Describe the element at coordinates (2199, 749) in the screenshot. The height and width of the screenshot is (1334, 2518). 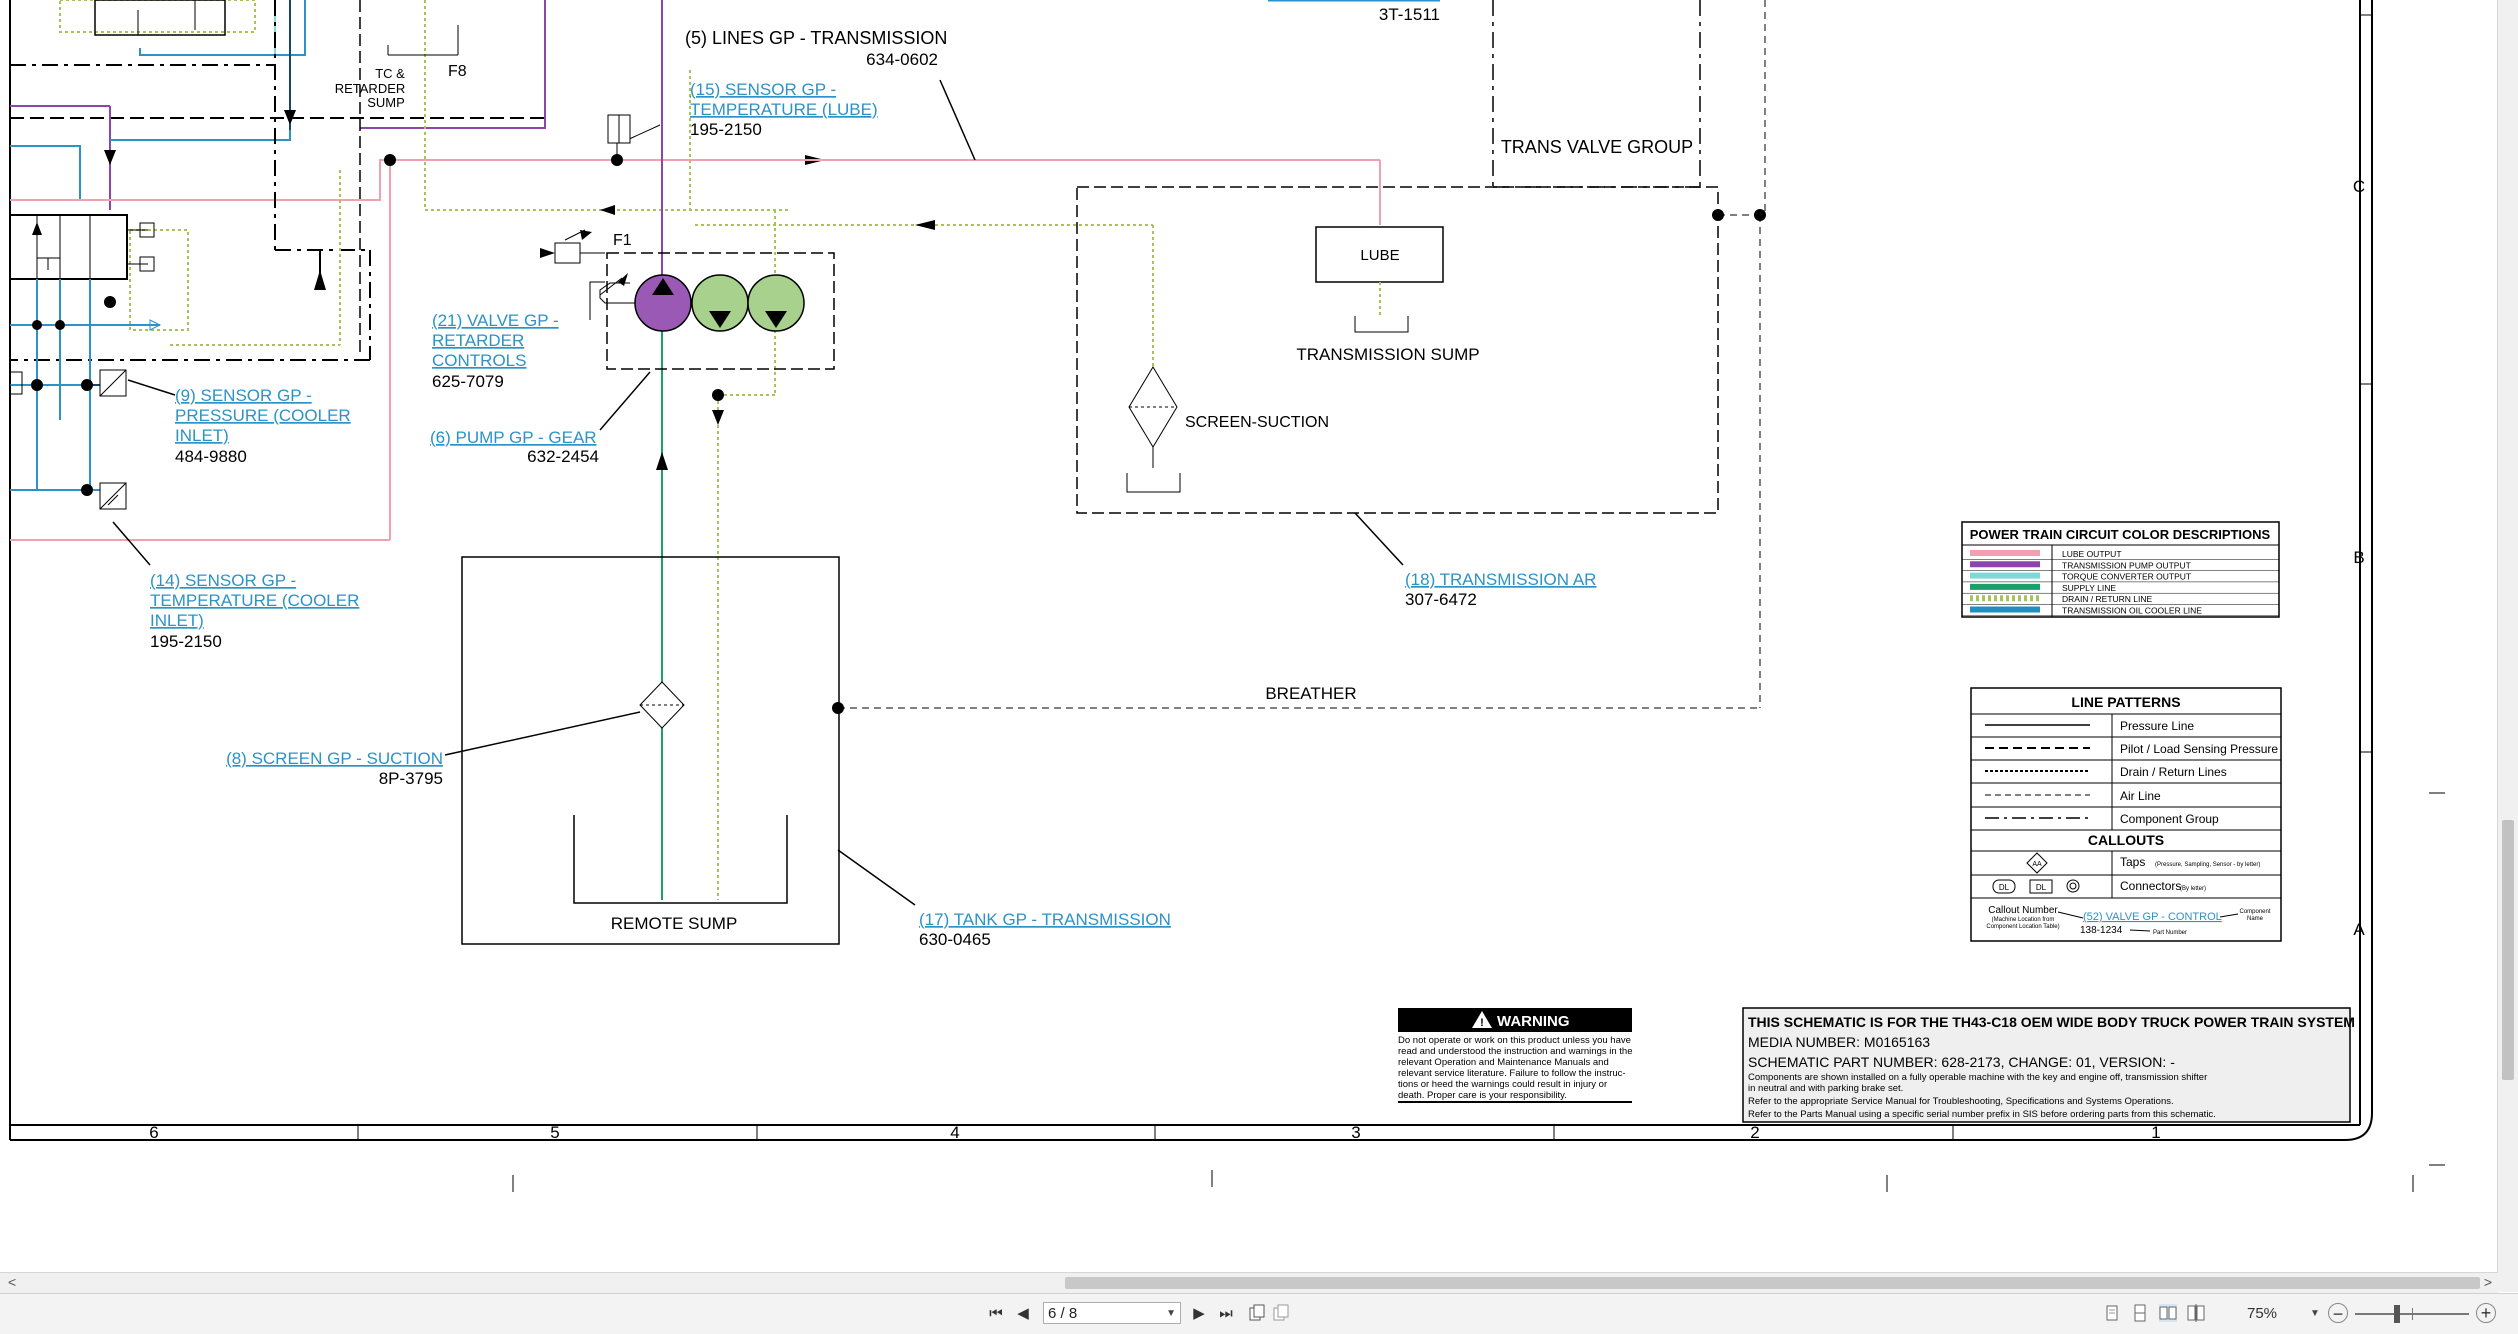
I see `pattern-pilot: Pilot / Load Sensing Pressure` at that location.